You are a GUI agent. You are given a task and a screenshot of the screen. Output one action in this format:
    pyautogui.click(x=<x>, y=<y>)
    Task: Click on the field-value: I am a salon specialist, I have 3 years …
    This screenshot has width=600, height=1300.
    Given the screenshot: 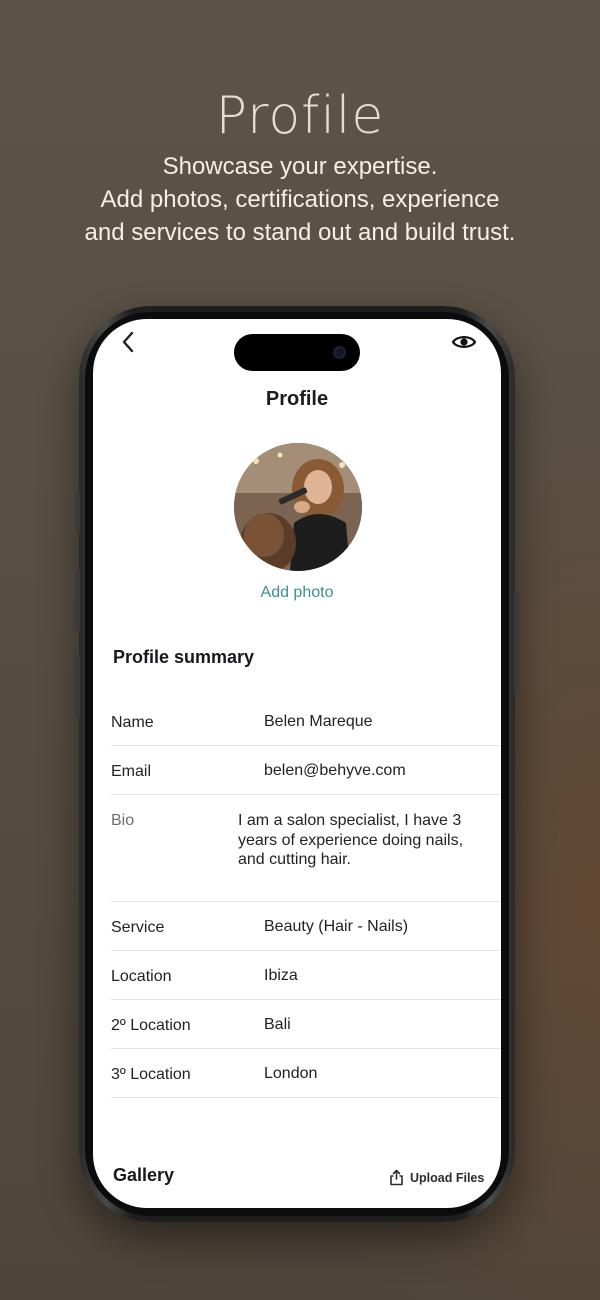 What is the action you would take?
    pyautogui.click(x=351, y=840)
    